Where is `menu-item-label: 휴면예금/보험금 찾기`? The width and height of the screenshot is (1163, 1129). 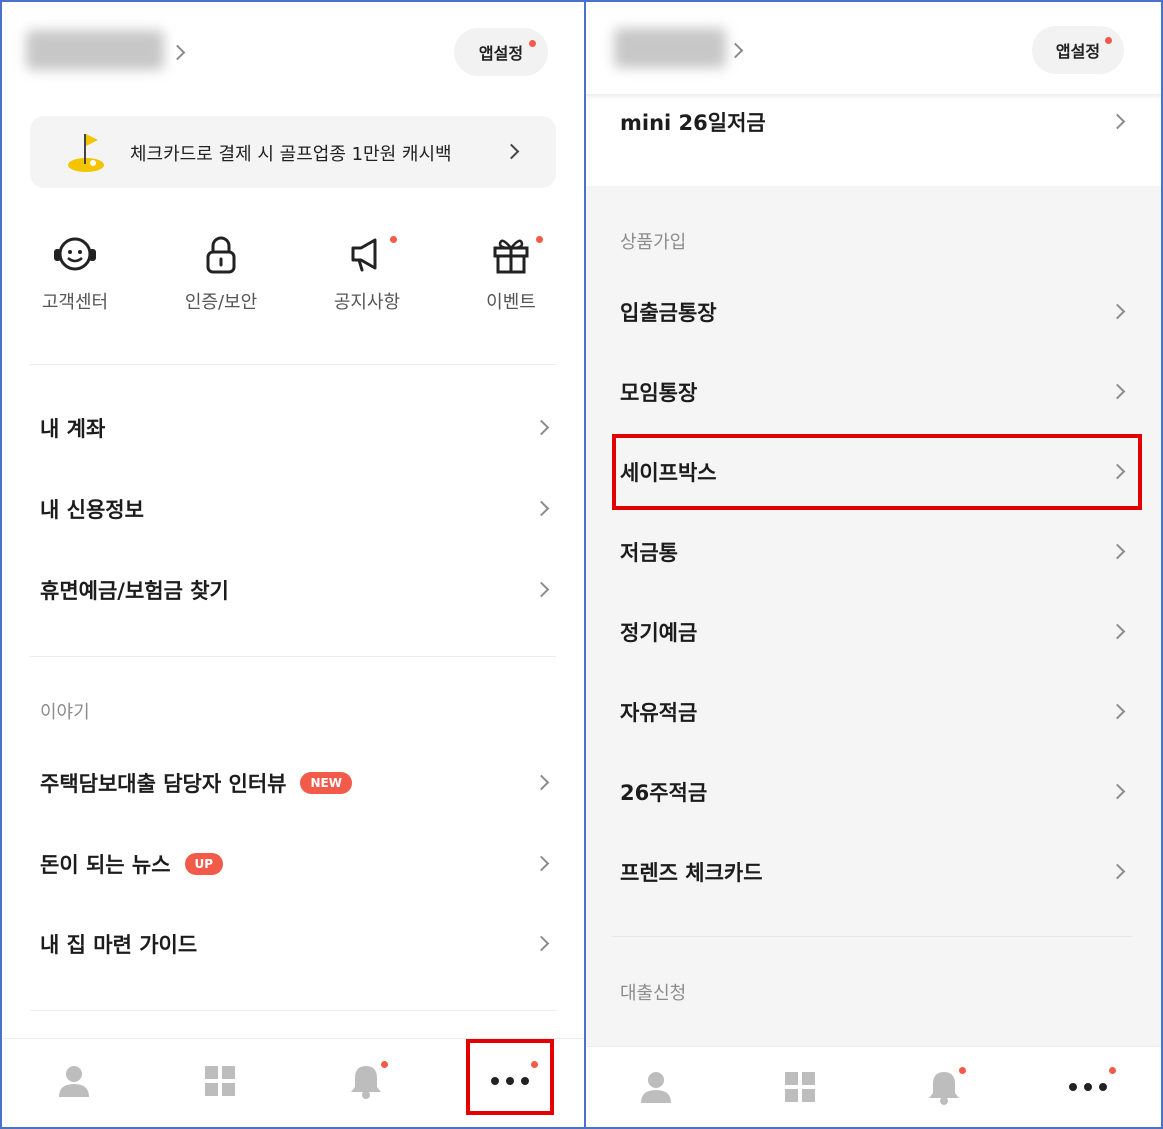 menu-item-label: 휴면예금/보험금 찾기 is located at coordinates (134, 591).